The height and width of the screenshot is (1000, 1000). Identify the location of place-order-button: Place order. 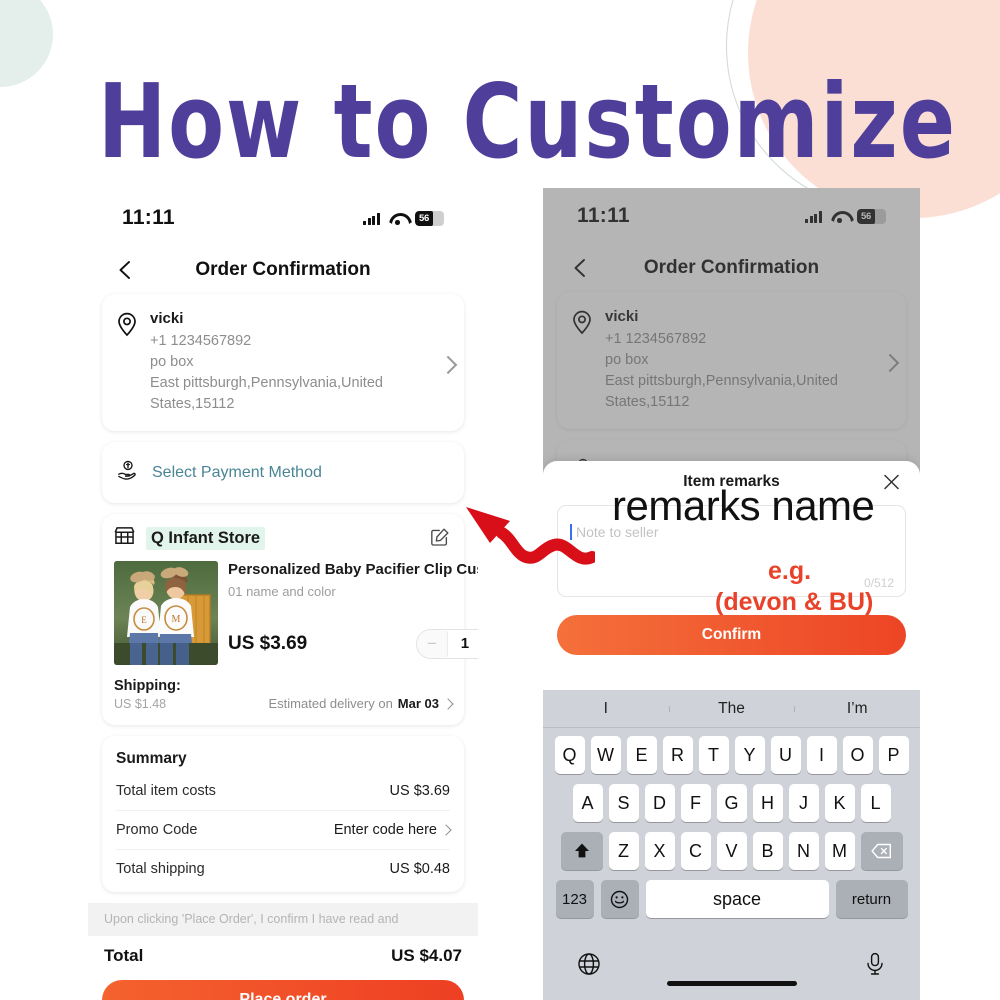
(283, 990).